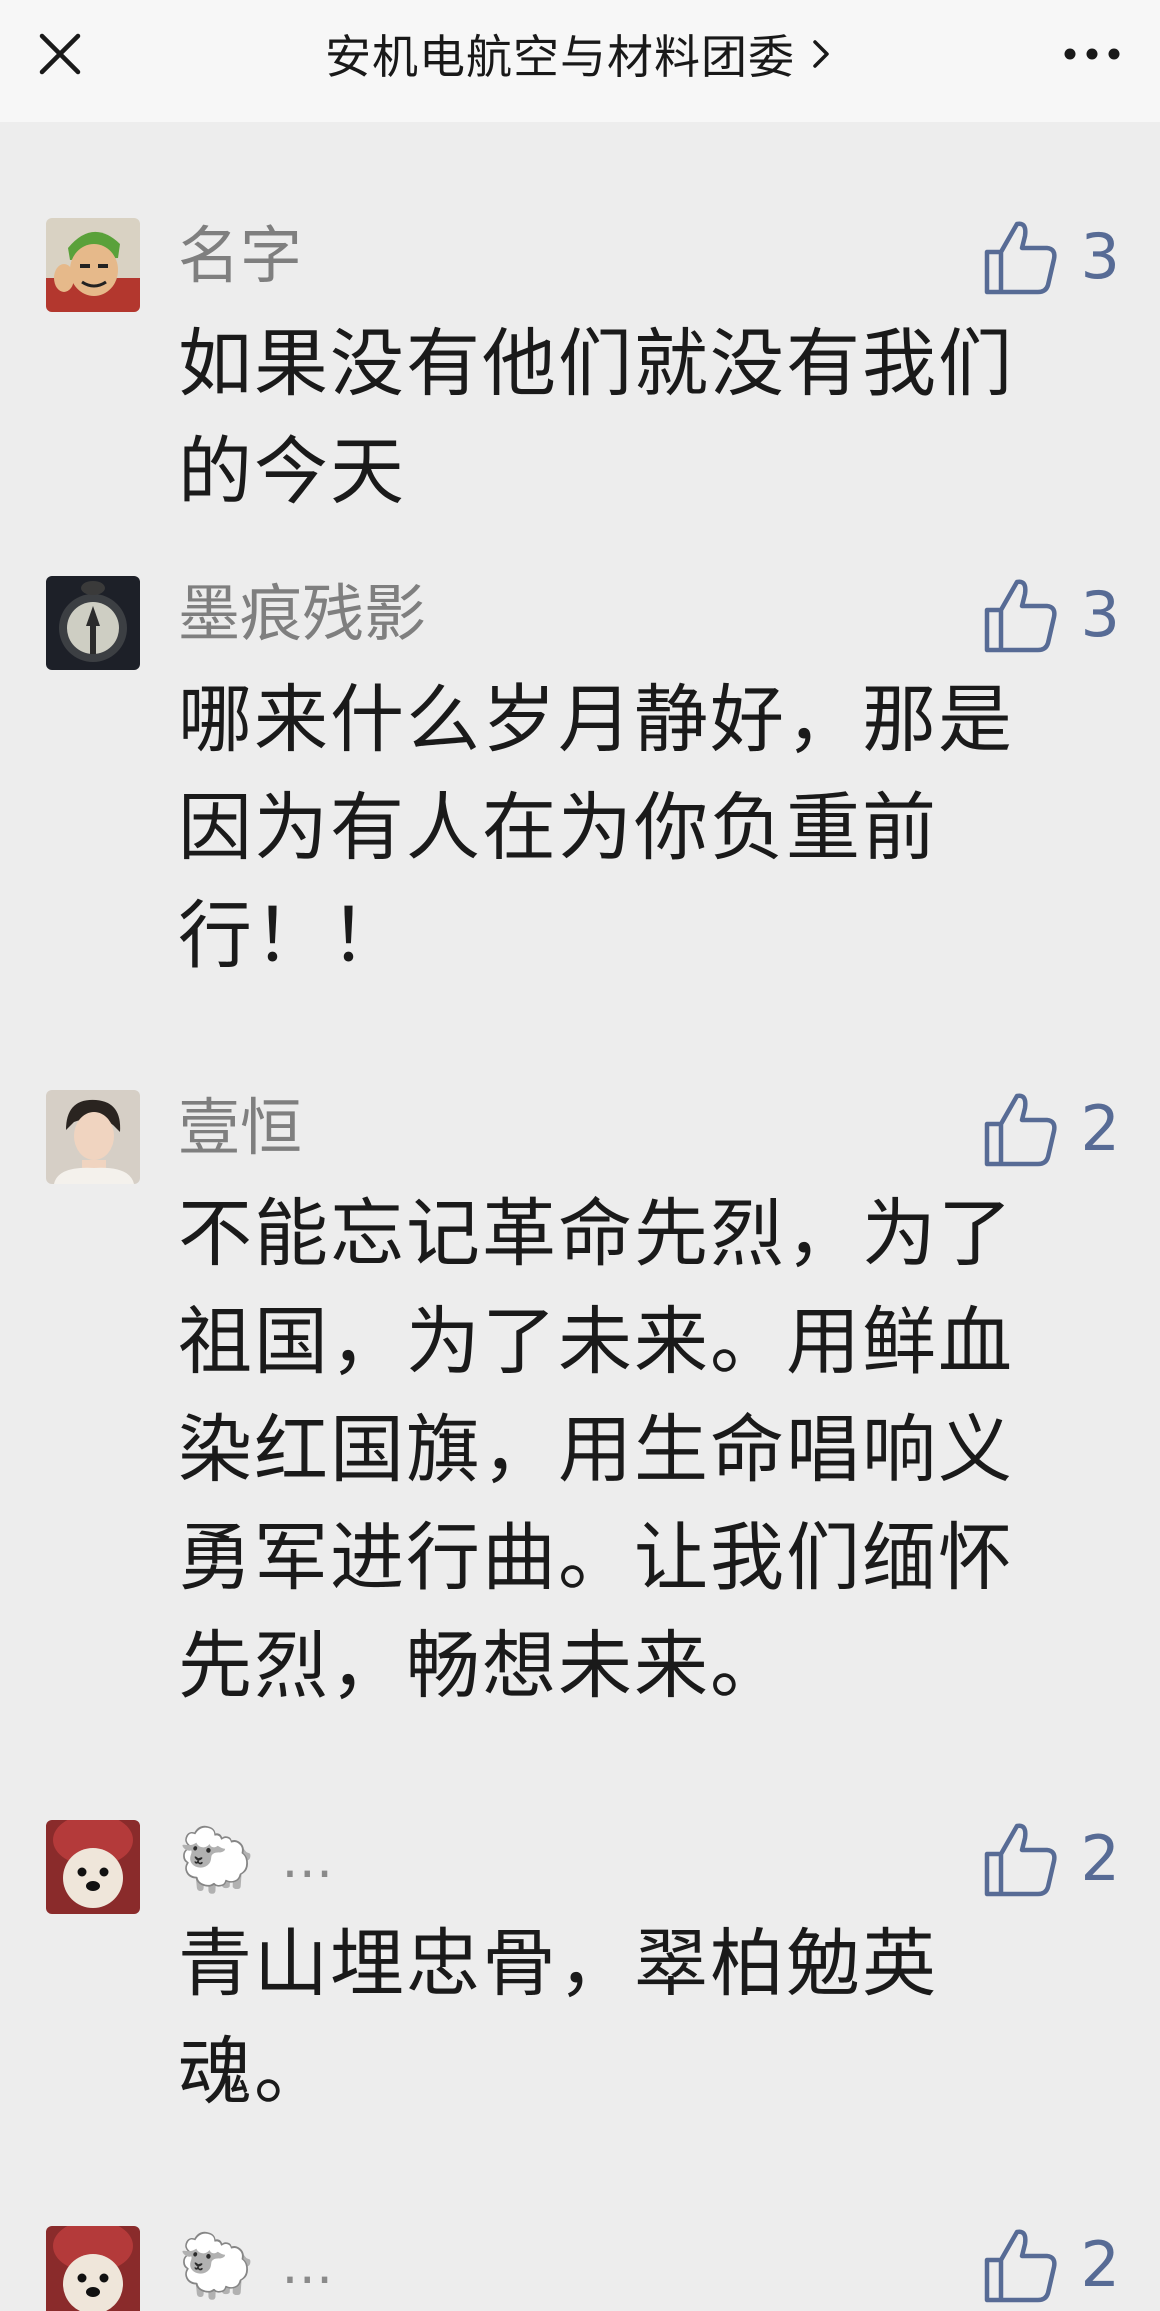  I want to click on close-button, so click(60, 54).